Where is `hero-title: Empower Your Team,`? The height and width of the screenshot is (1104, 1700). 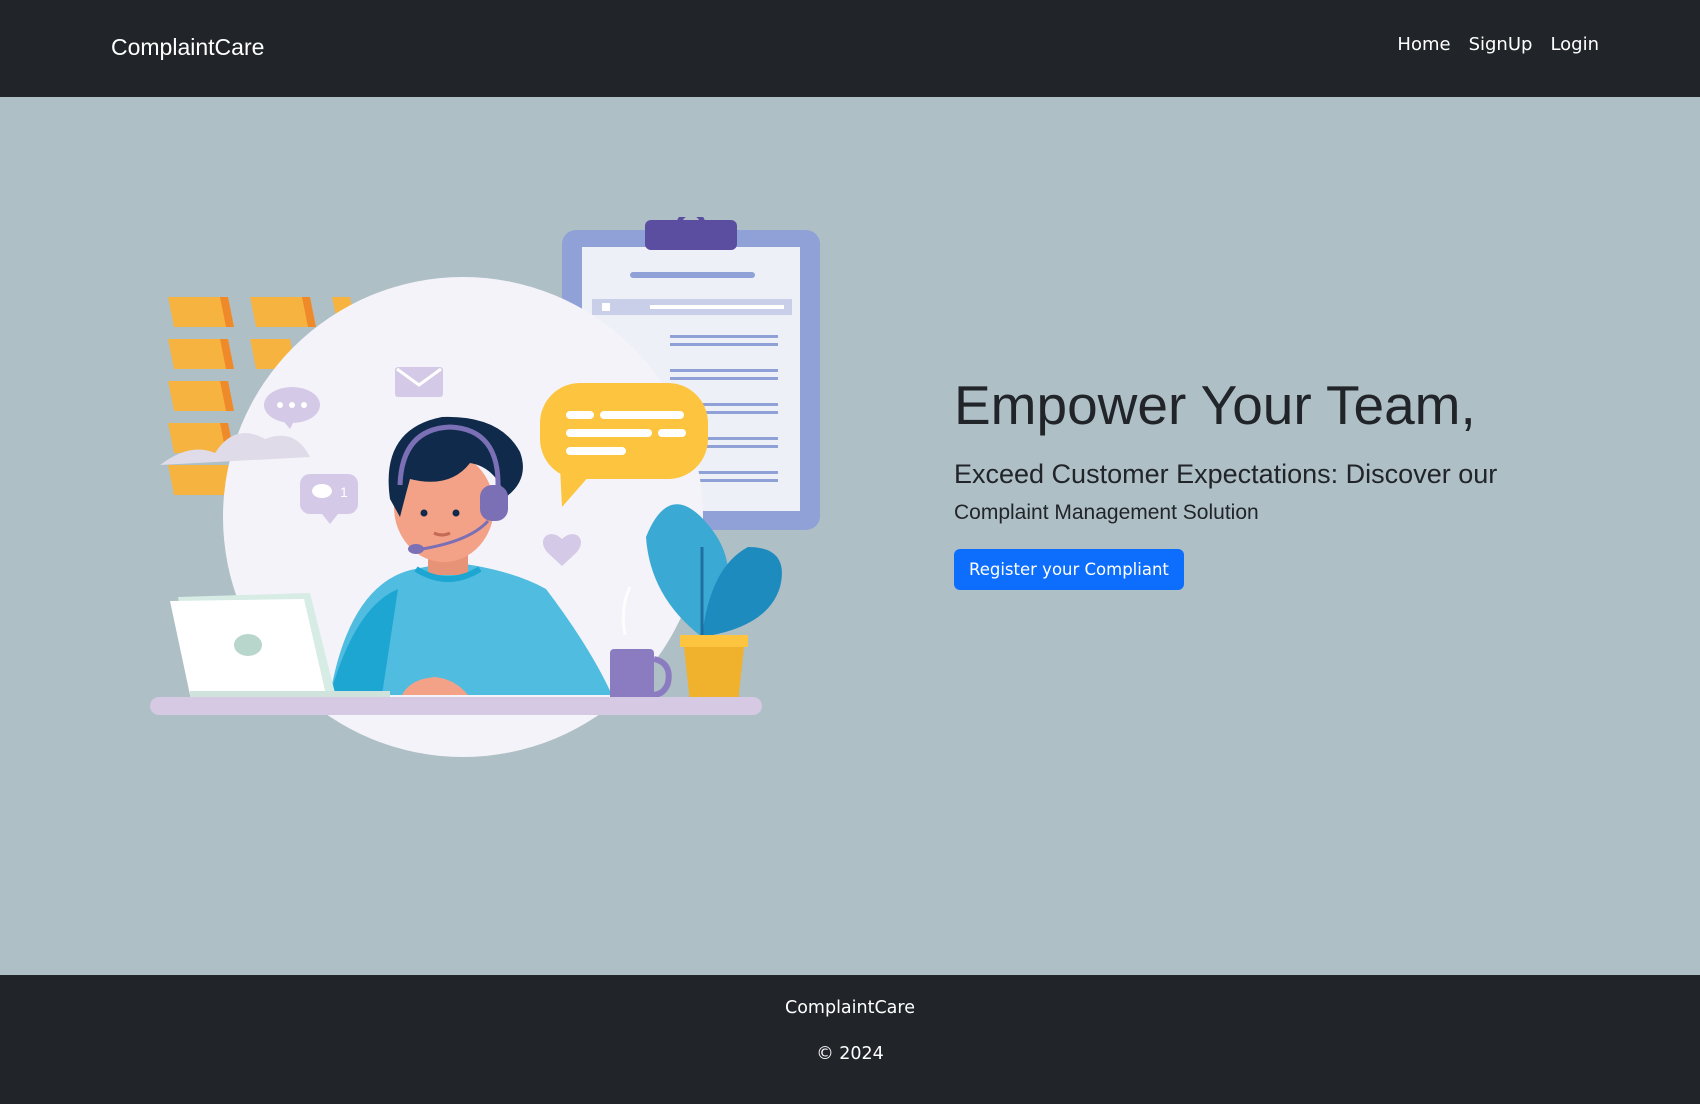
hero-title: Empower Your Team, is located at coordinates (1215, 405).